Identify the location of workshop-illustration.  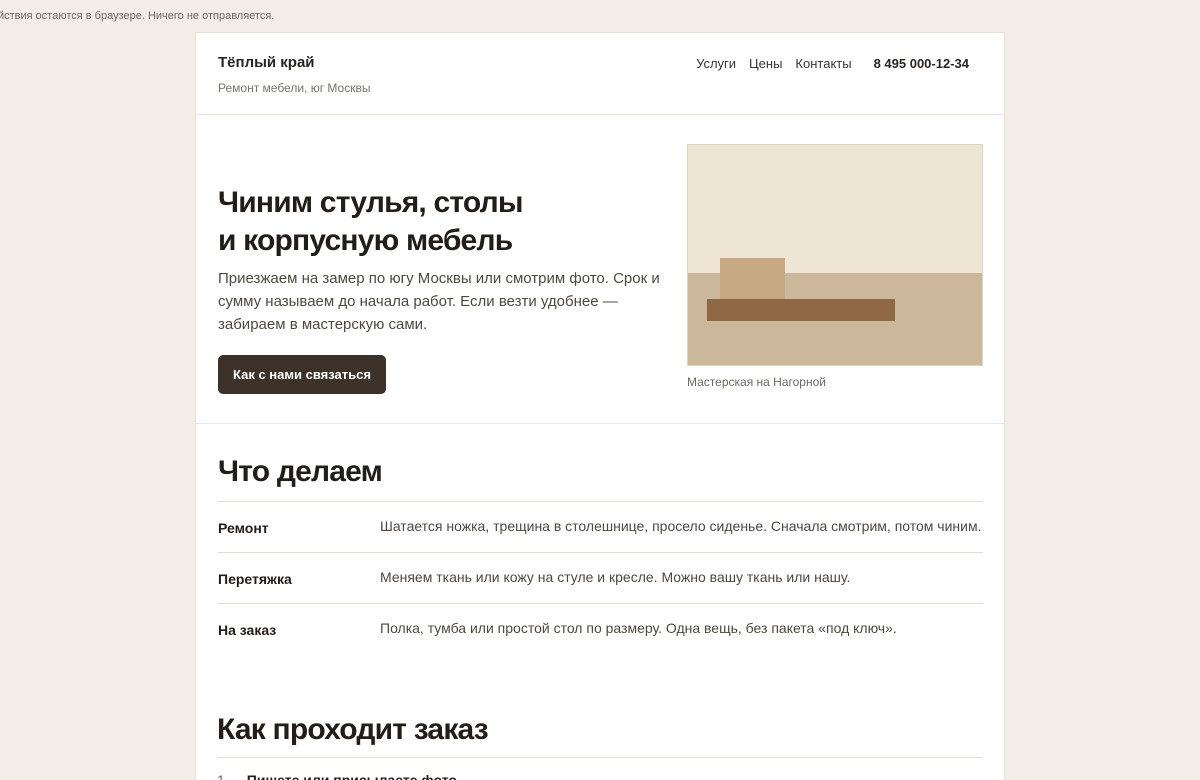
(835, 255).